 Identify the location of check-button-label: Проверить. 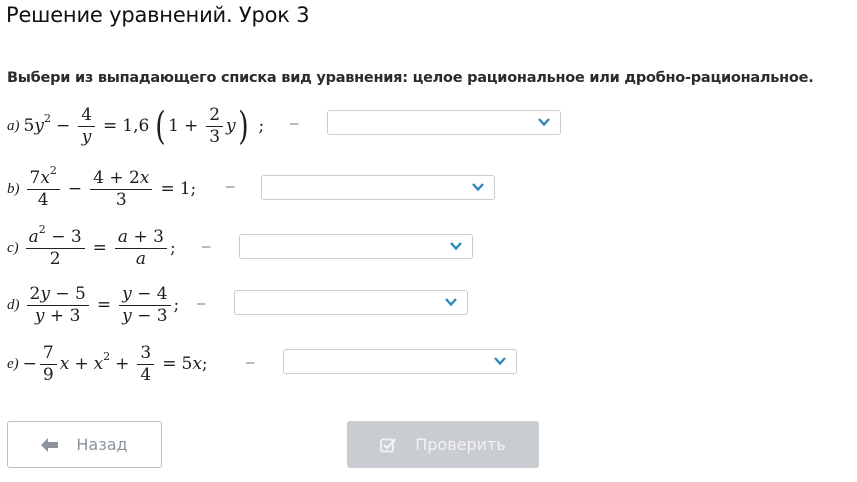
(460, 444).